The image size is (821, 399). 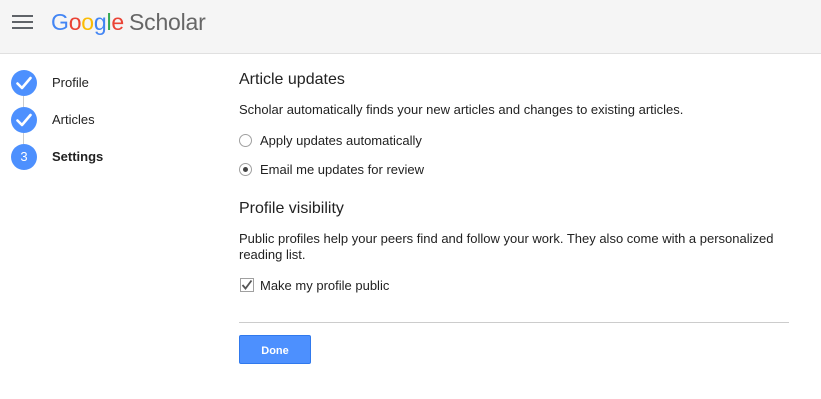 I want to click on logo-letter: G, so click(x=60, y=22).